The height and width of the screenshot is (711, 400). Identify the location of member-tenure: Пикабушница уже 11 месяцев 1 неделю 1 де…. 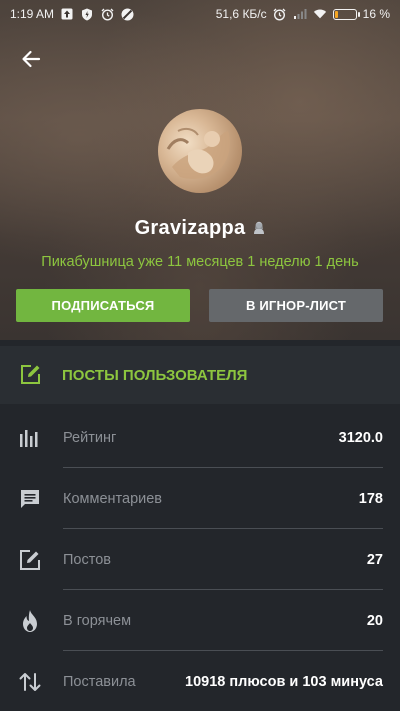
(200, 262).